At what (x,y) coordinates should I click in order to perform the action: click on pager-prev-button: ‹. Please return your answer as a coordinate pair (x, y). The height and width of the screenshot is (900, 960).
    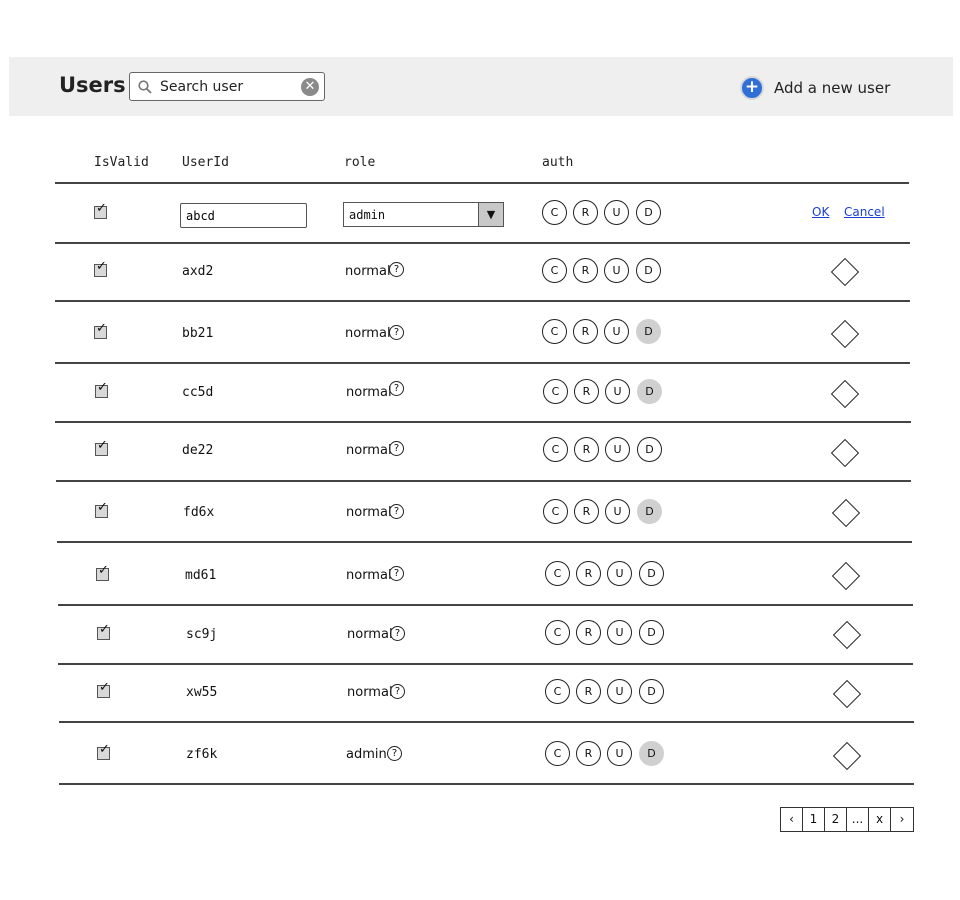
    Looking at the image, I should click on (792, 819).